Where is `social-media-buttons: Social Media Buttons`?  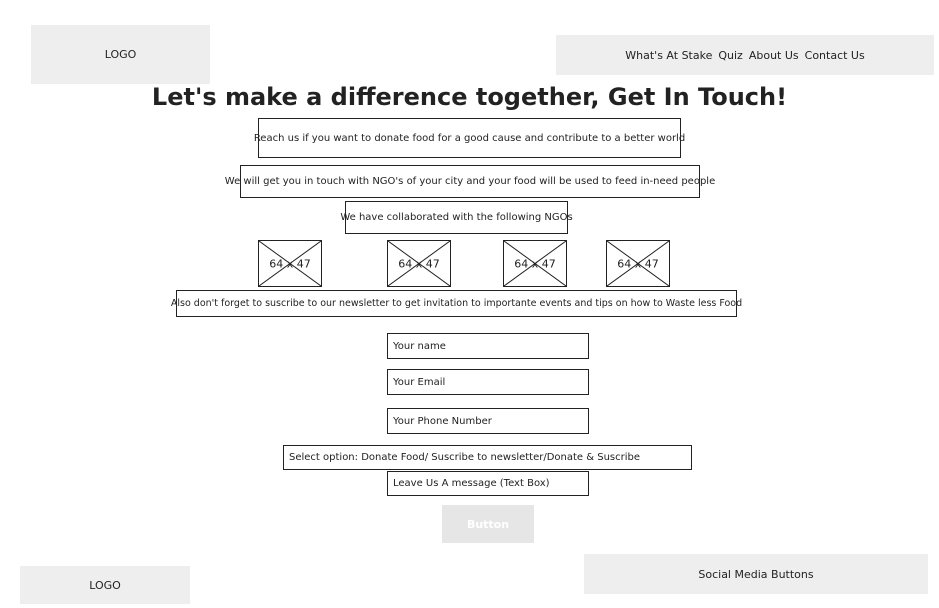
social-media-buttons: Social Media Buttons is located at coordinates (756, 574).